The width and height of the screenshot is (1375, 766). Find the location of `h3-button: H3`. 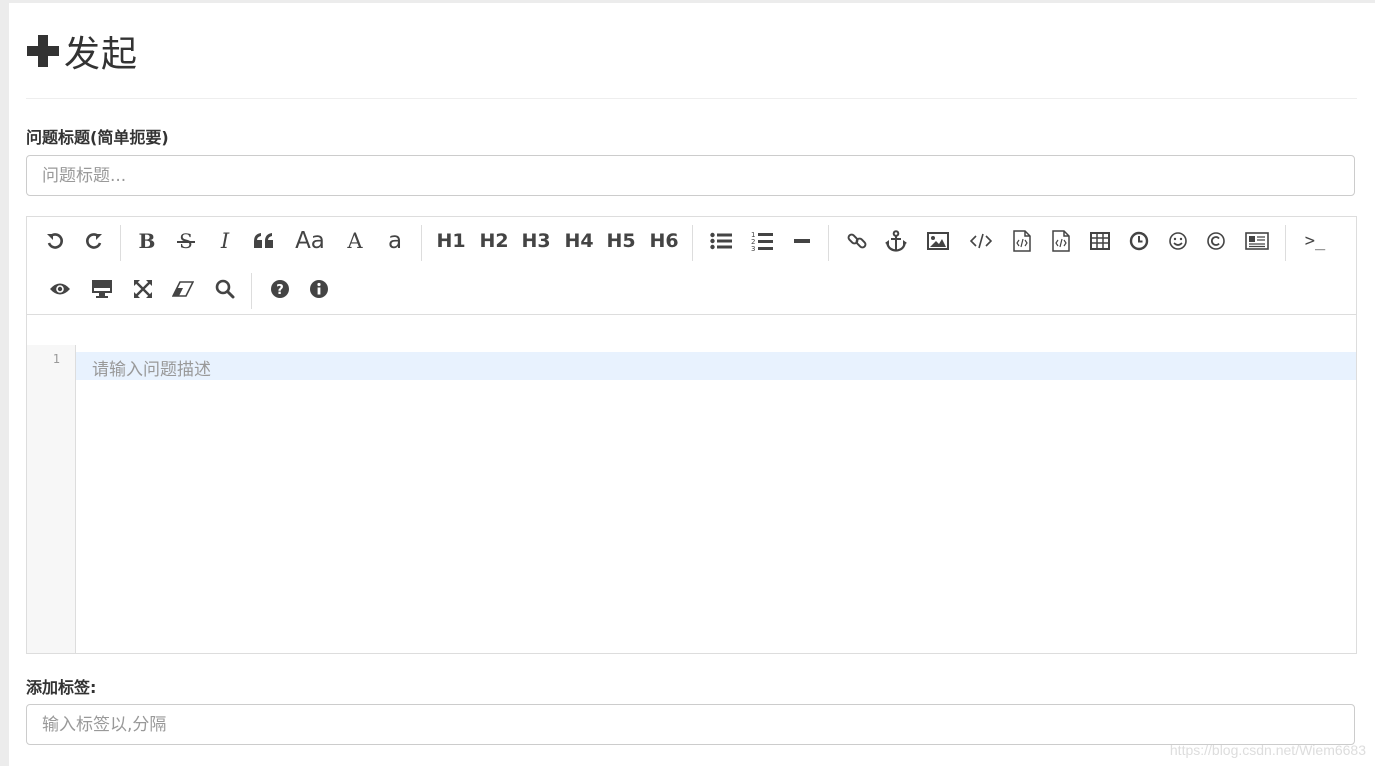

h3-button: H3 is located at coordinates (536, 241).